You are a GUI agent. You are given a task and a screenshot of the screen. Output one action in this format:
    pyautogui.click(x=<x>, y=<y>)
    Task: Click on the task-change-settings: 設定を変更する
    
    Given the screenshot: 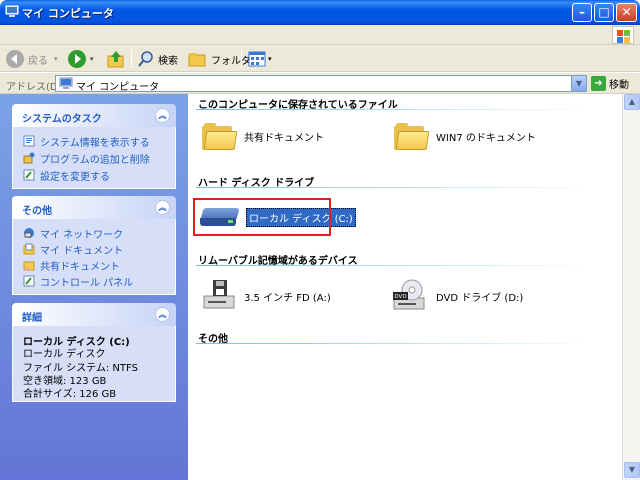 What is the action you would take?
    pyautogui.click(x=66, y=175)
    